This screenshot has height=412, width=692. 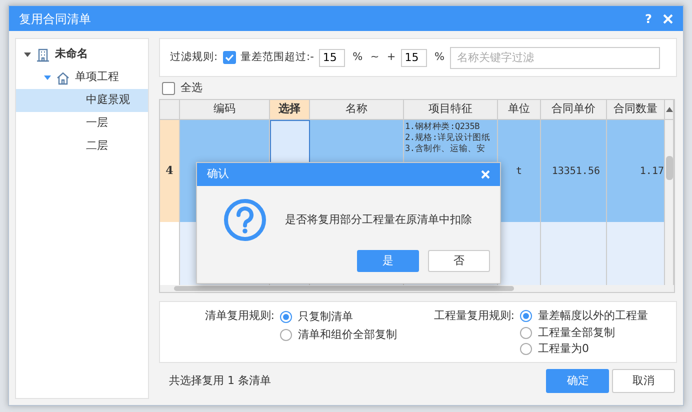 I want to click on plus-sign: +, so click(x=391, y=57).